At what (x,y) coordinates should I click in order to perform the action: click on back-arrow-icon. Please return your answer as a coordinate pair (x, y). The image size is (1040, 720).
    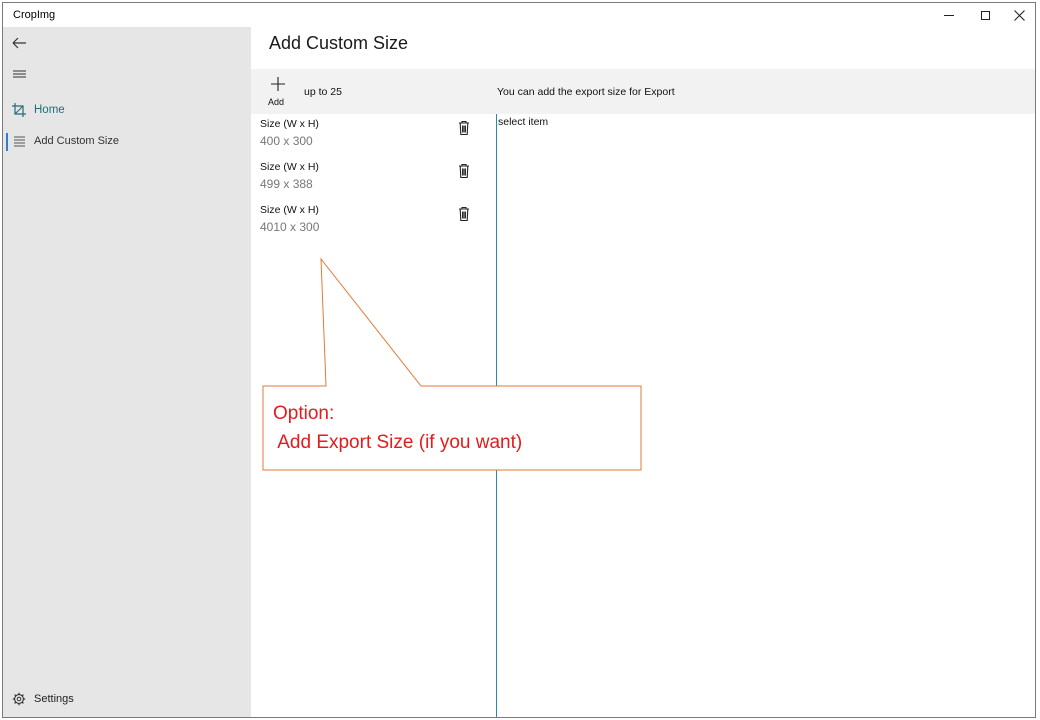
    Looking at the image, I should click on (19, 43).